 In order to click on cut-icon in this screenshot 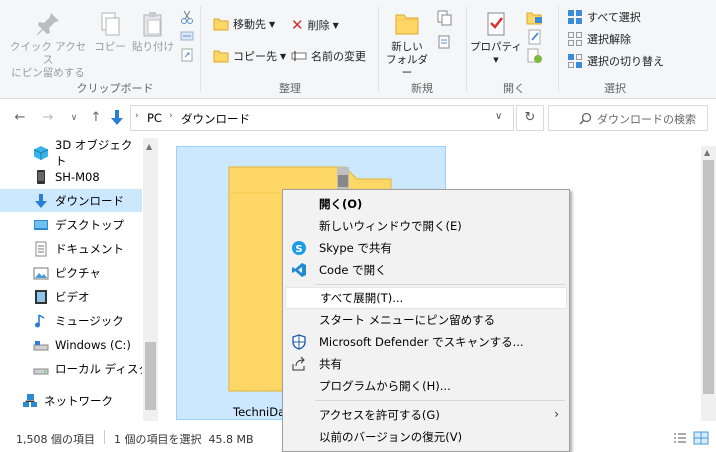, I will do `click(187, 17)`.